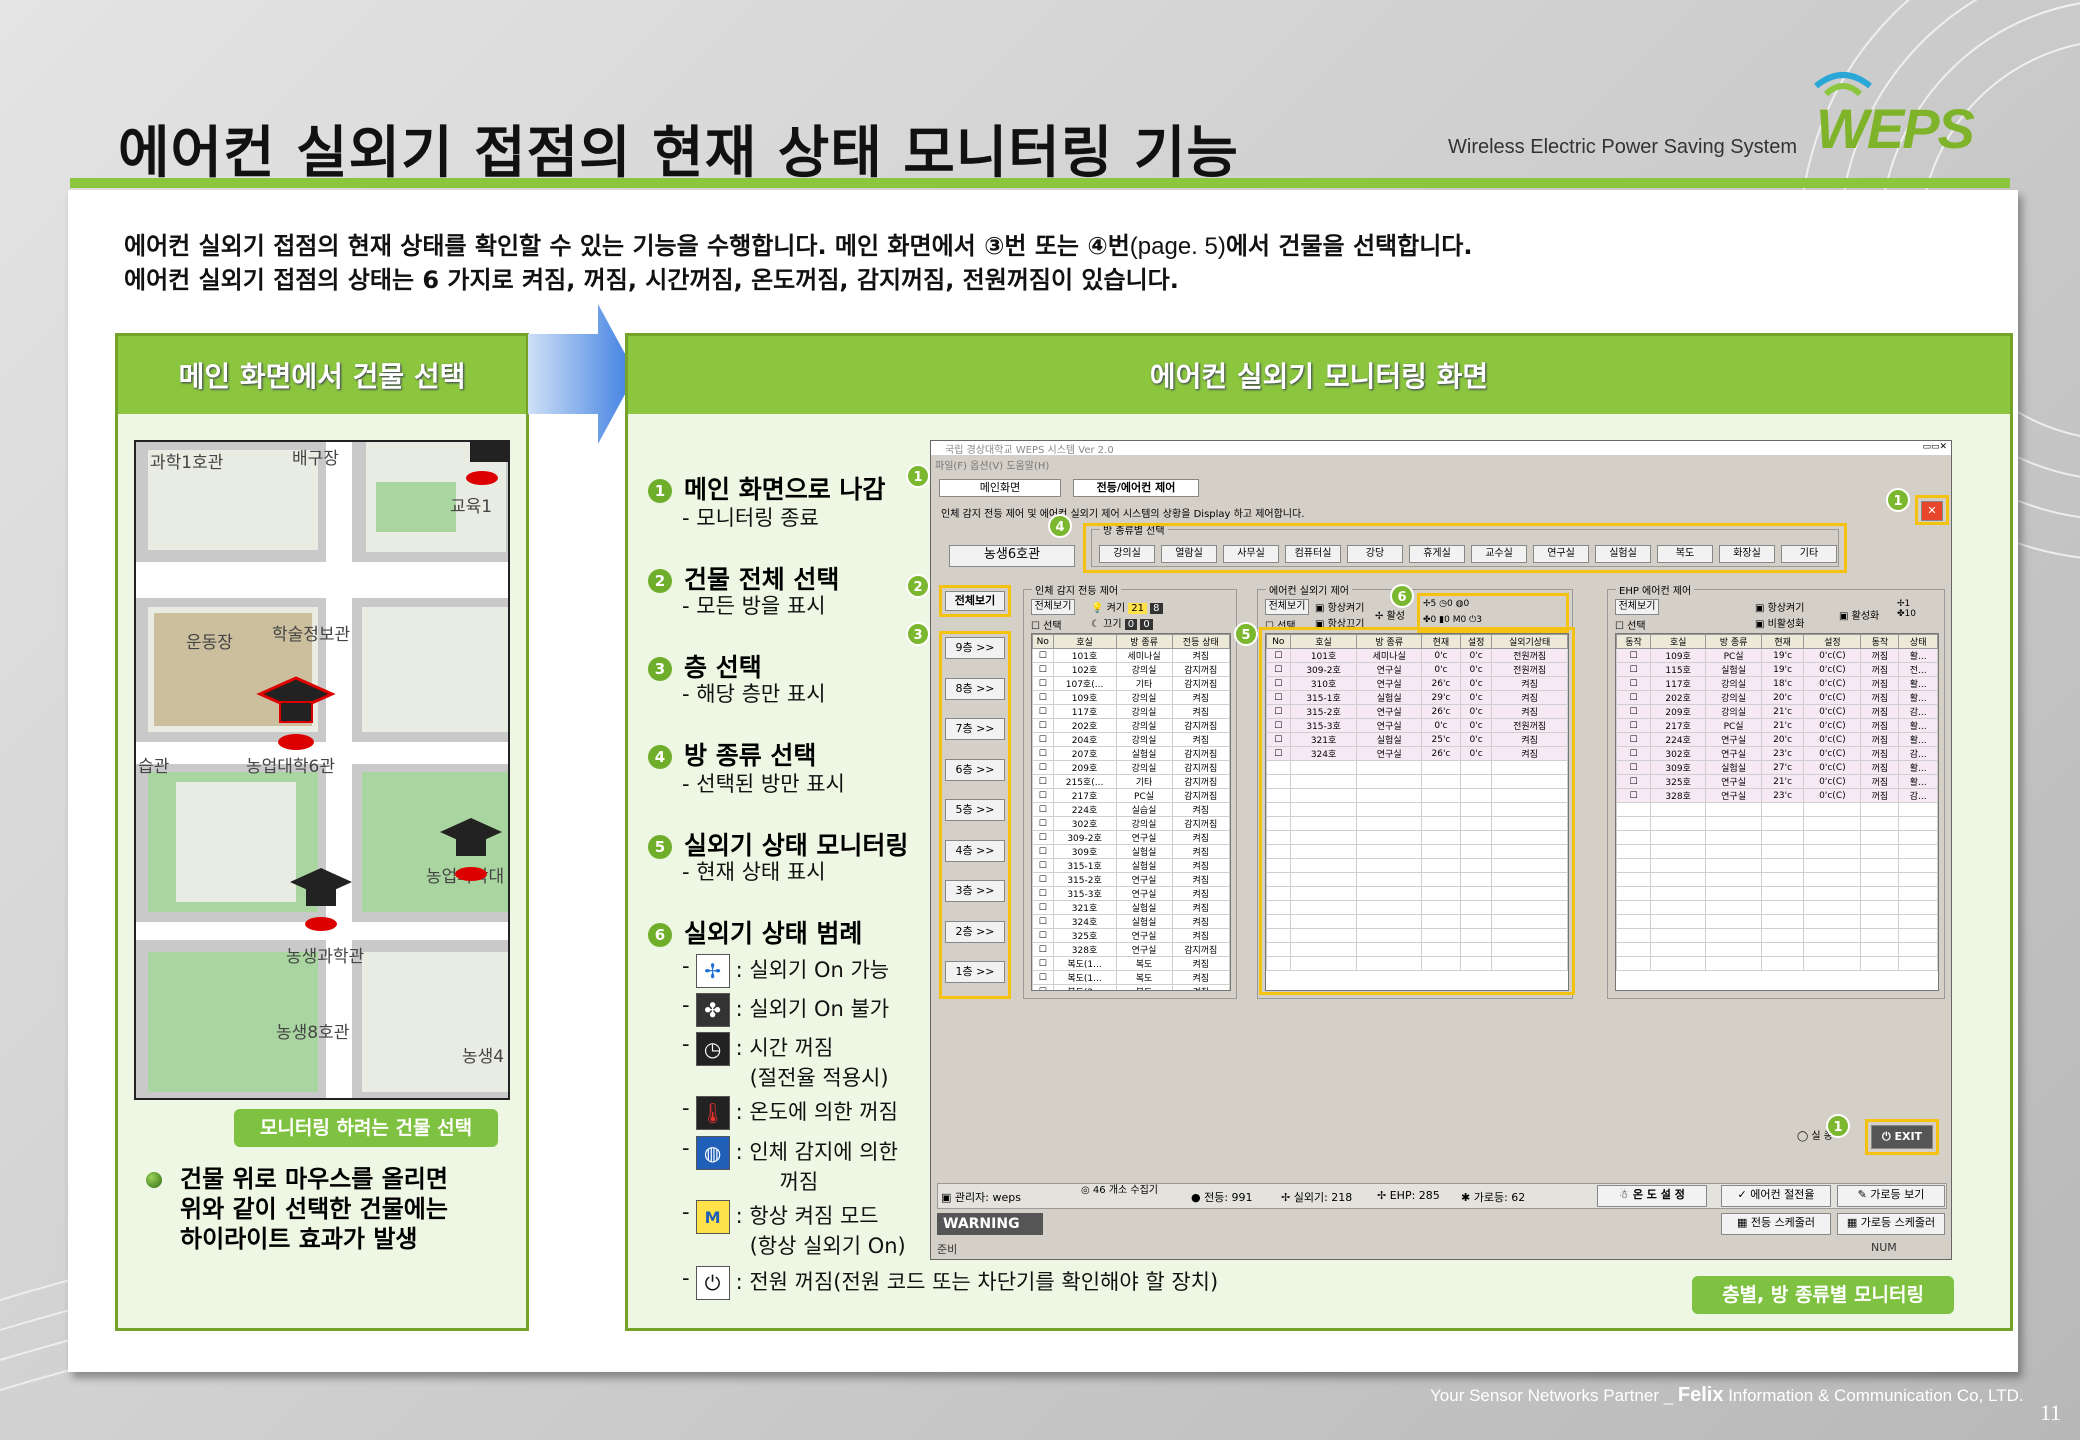 The width and height of the screenshot is (2080, 1440). Describe the element at coordinates (1782, 641) in the screenshot. I see `column-header: 현재` at that location.